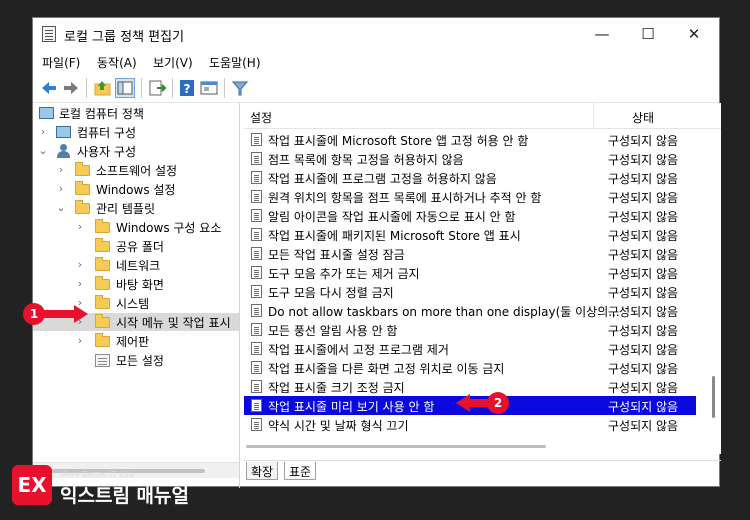 This screenshot has height=520, width=750. What do you see at coordinates (392, 217) in the screenshot?
I see `setting-name: 알림 아이콘을 작업 표시줄에 자동으로 표시 안 함` at bounding box center [392, 217].